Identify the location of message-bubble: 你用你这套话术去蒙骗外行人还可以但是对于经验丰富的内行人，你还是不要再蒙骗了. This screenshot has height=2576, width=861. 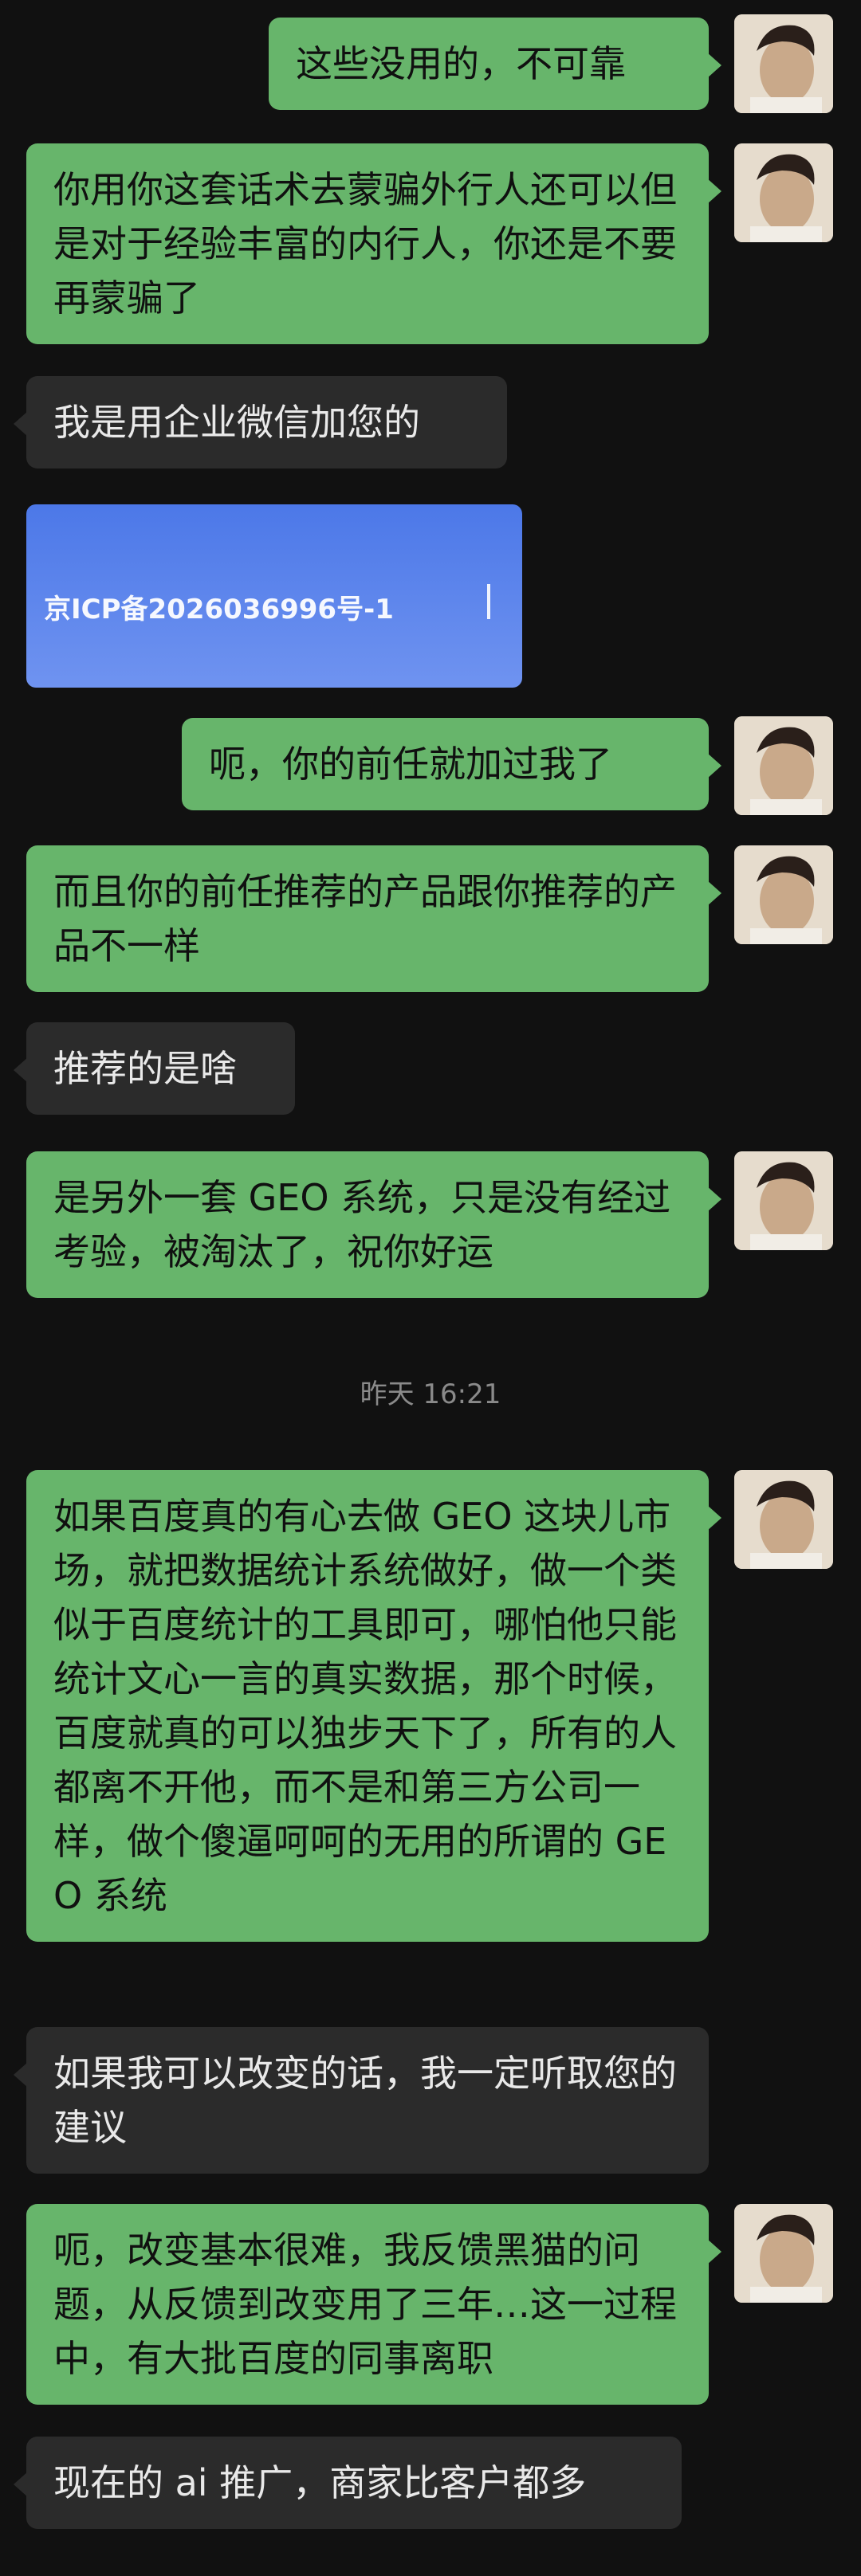
(373, 244).